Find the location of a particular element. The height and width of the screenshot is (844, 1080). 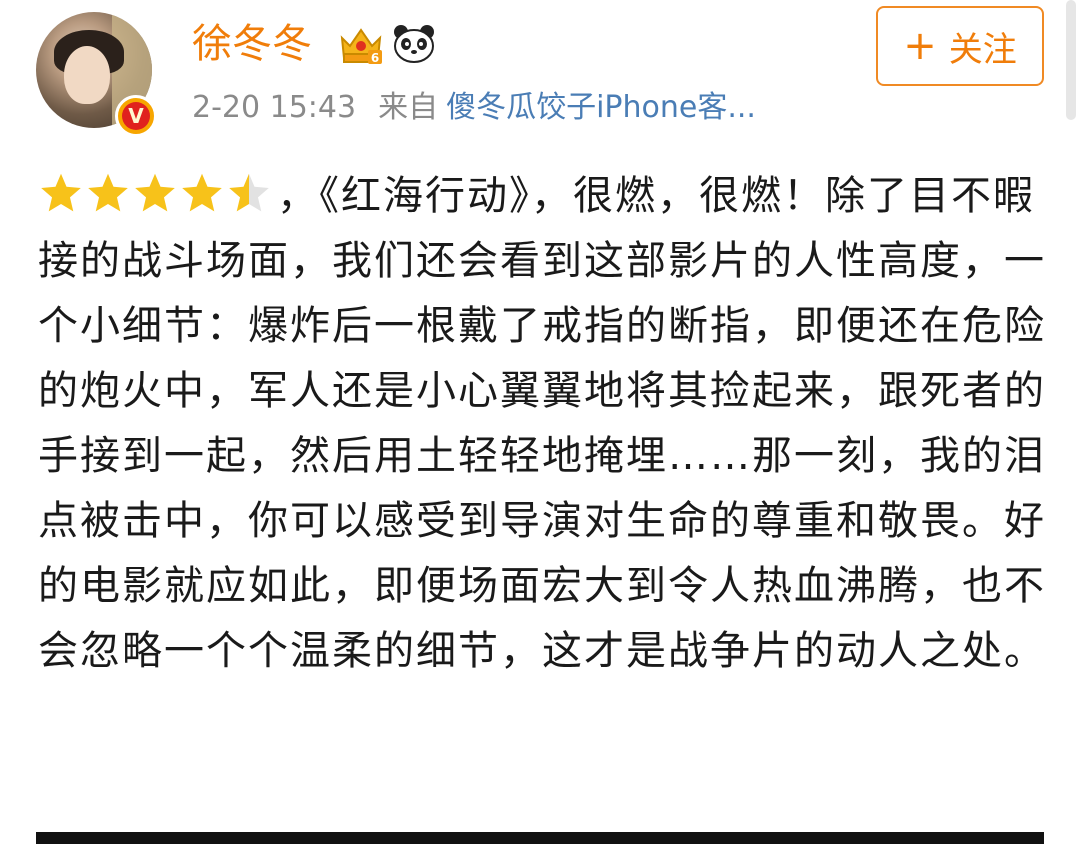

follow-button: + 关注 is located at coordinates (960, 46).